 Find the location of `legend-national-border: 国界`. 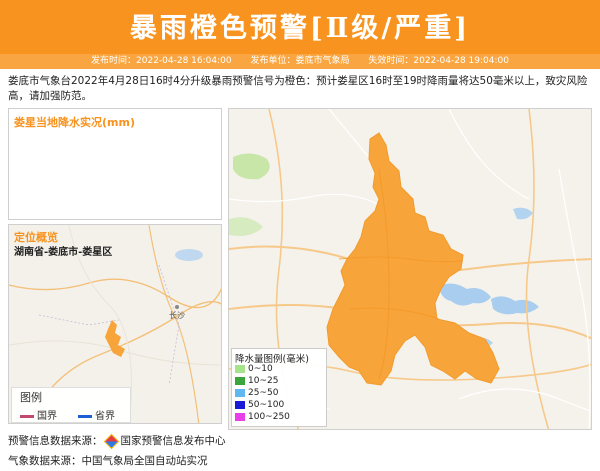

legend-national-border: 国界 is located at coordinates (38, 414).